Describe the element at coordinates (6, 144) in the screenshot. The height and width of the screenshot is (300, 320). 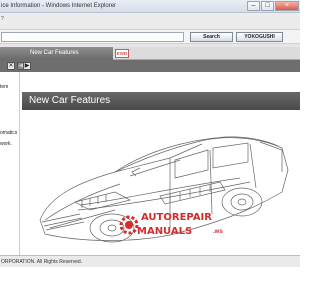
I see `sidebar-item-network: work.` at that location.